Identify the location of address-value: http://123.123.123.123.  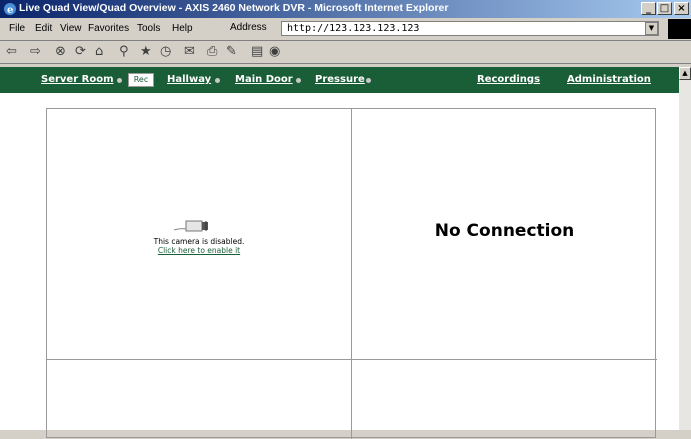
(353, 28).